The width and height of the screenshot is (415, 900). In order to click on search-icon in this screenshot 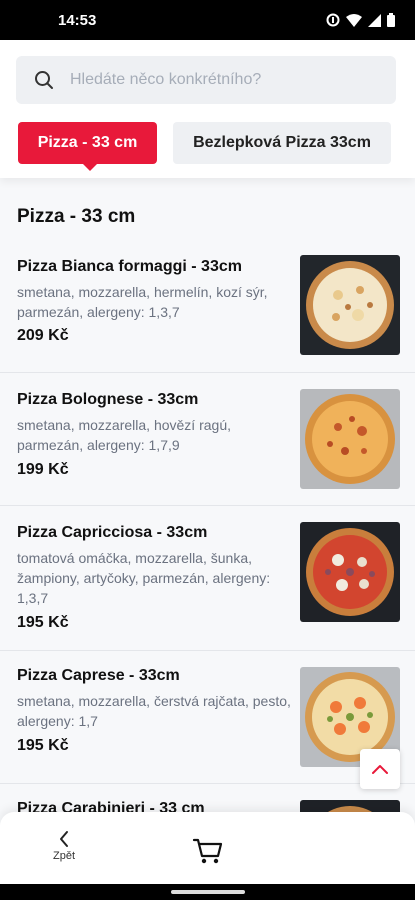, I will do `click(44, 80)`.